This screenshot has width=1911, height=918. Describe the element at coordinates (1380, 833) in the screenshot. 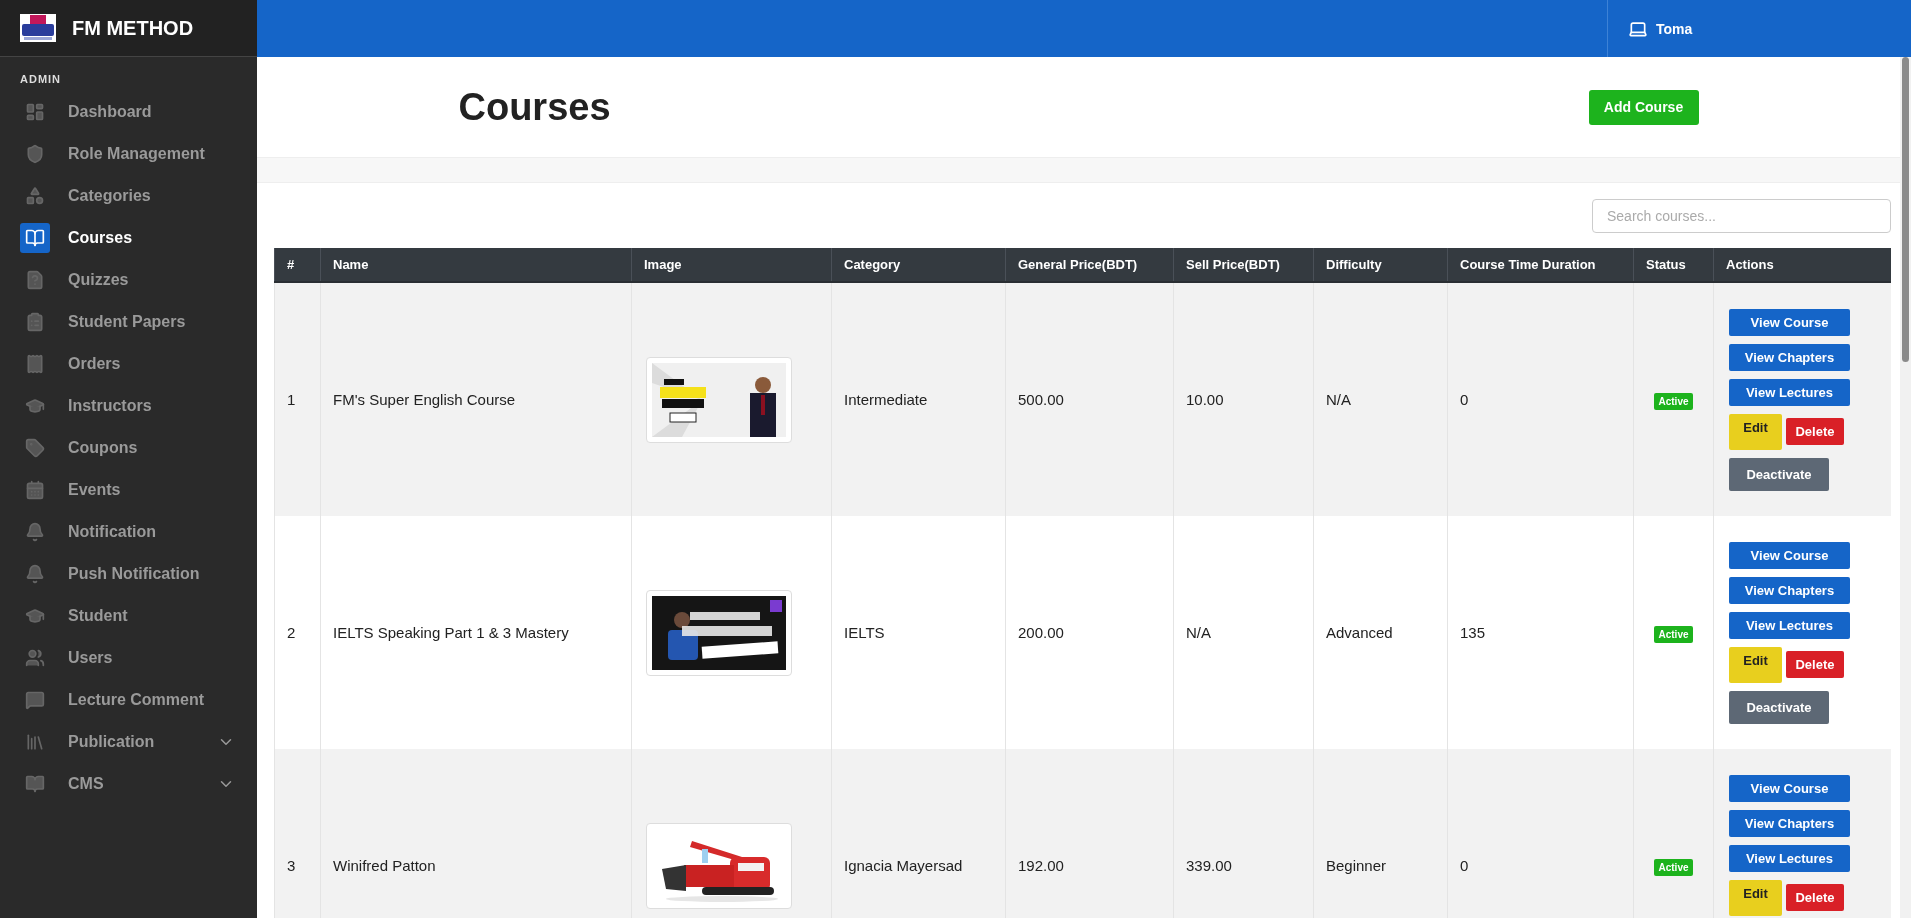

I see `table-cell: Beginner` at that location.